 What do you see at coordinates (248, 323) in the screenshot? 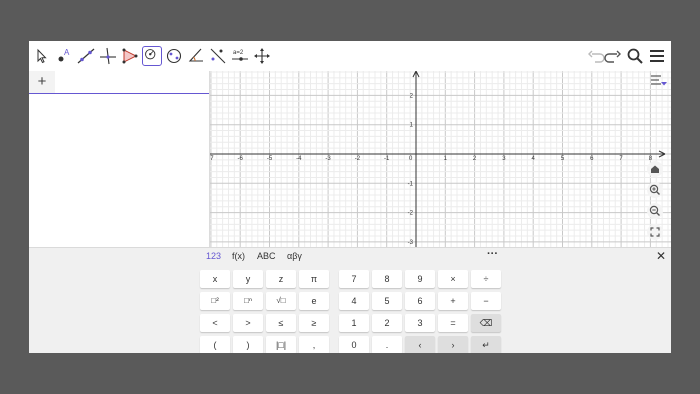
I see `key-left-2-1: >` at bounding box center [248, 323].